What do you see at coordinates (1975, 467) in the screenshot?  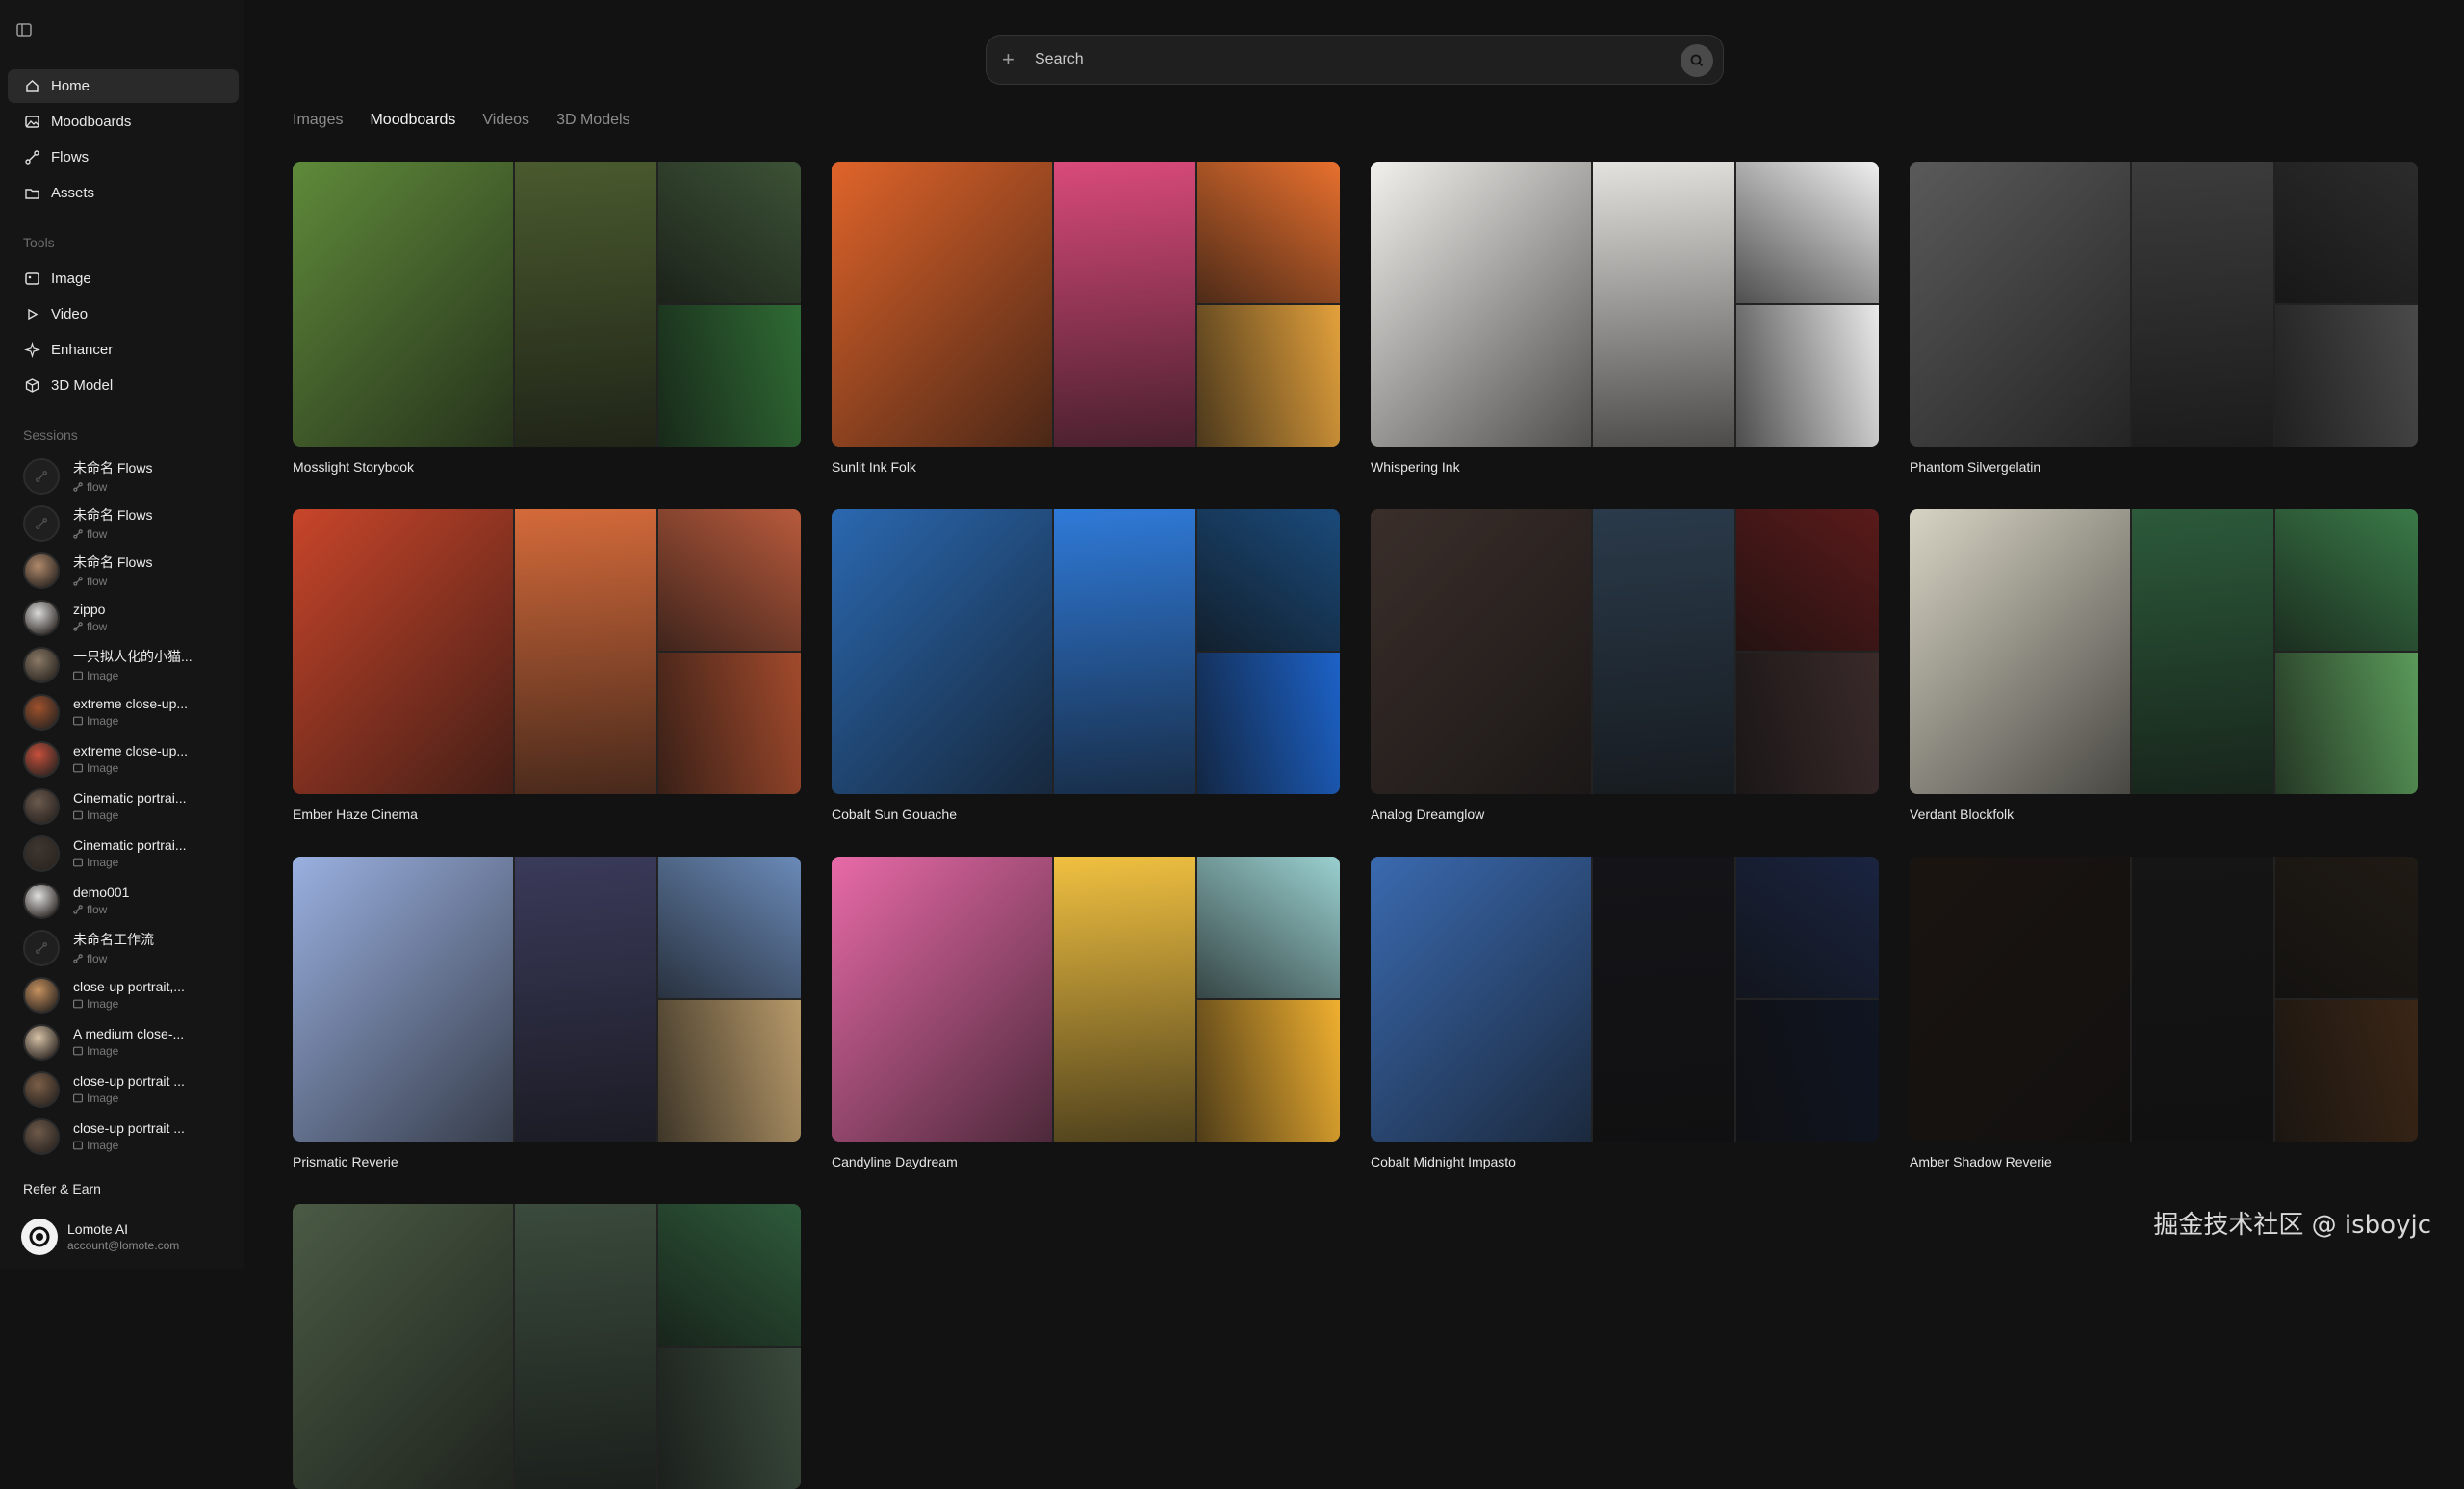 I see `moodboard-title: Phantom Silvergelatin` at bounding box center [1975, 467].